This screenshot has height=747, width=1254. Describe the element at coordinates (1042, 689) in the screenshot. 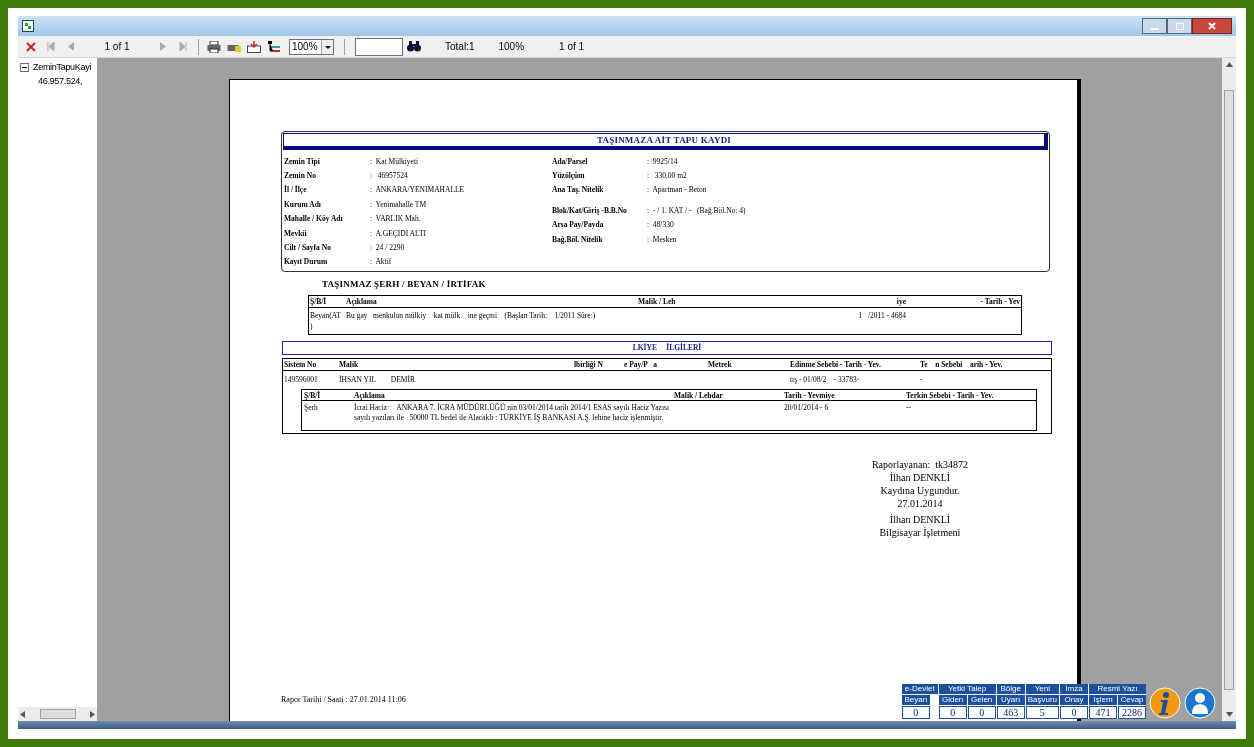

I see `counter-group-label: Yeni` at that location.